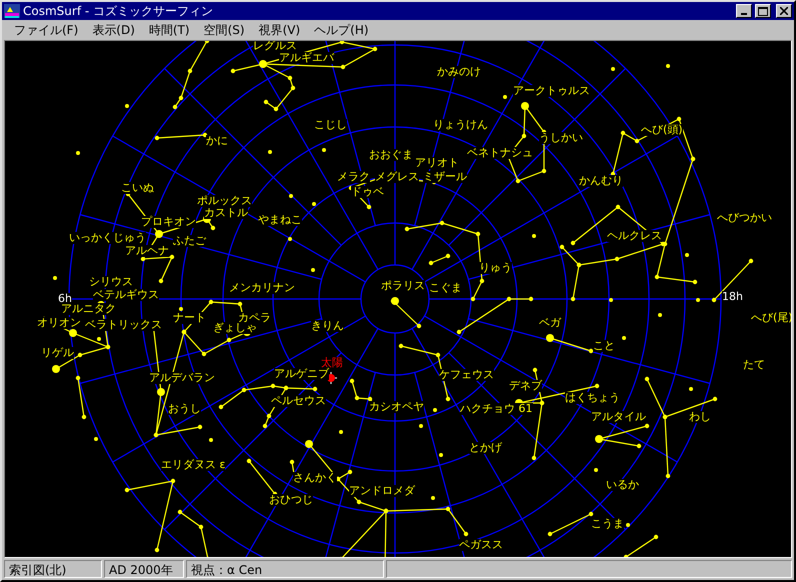  What do you see at coordinates (262, 288) in the screenshot?
I see `star-label: メンカリナン` at bounding box center [262, 288].